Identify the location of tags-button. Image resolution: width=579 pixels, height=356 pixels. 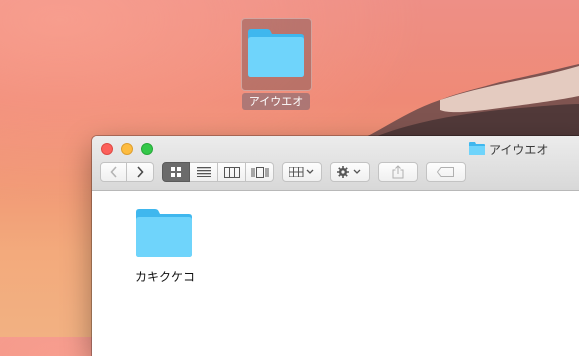
(446, 172).